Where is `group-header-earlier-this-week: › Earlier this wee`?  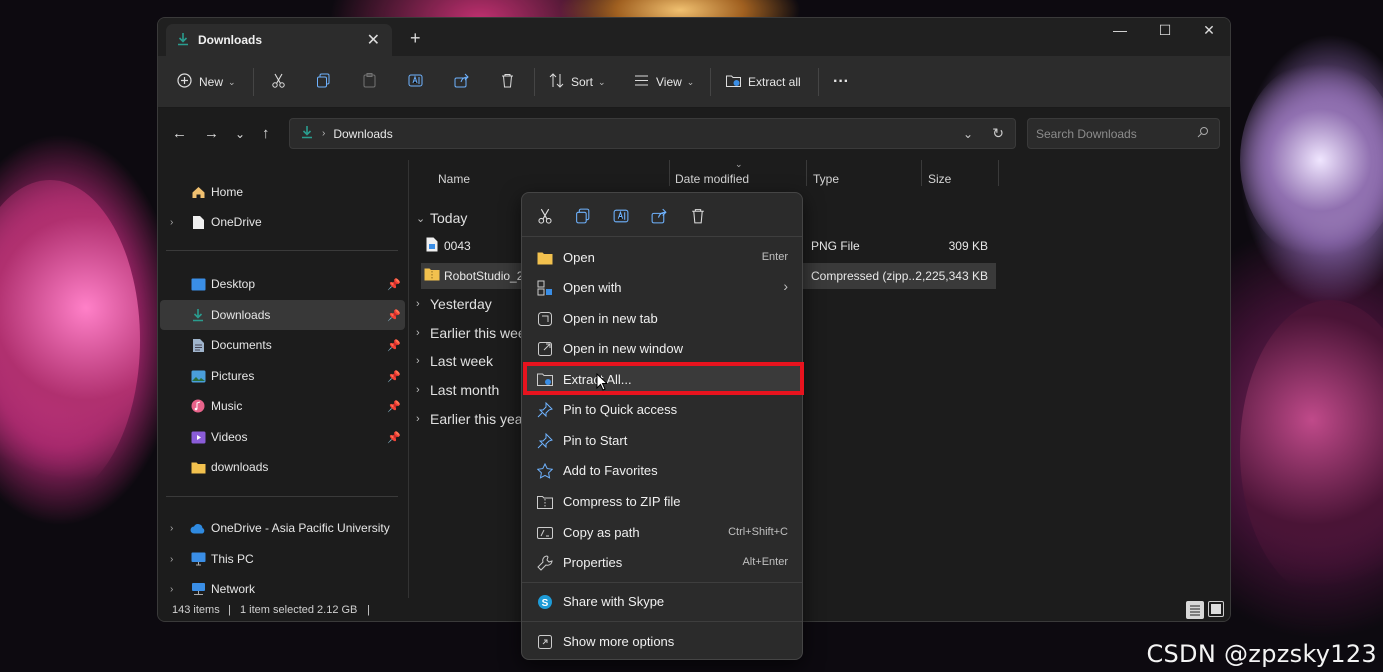 group-header-earlier-this-week: › Earlier this wee is located at coordinates (471, 333).